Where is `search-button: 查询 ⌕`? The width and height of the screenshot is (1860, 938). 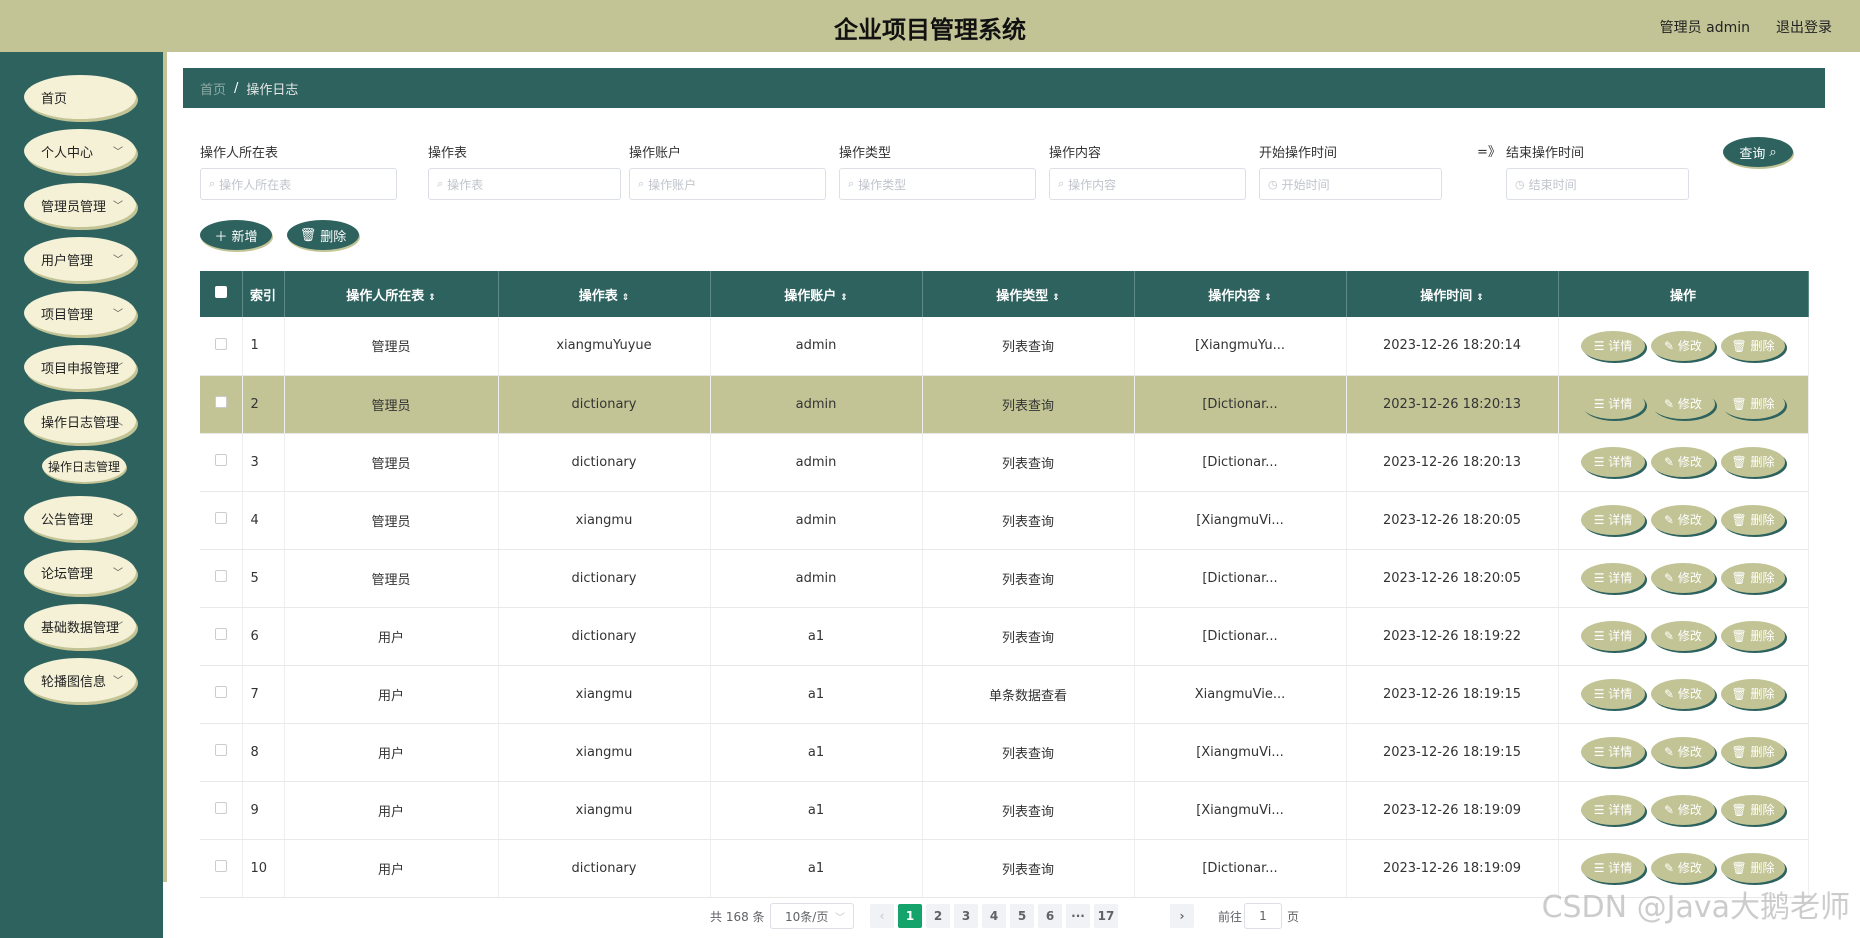 search-button: 查询 ⌕ is located at coordinates (1758, 152).